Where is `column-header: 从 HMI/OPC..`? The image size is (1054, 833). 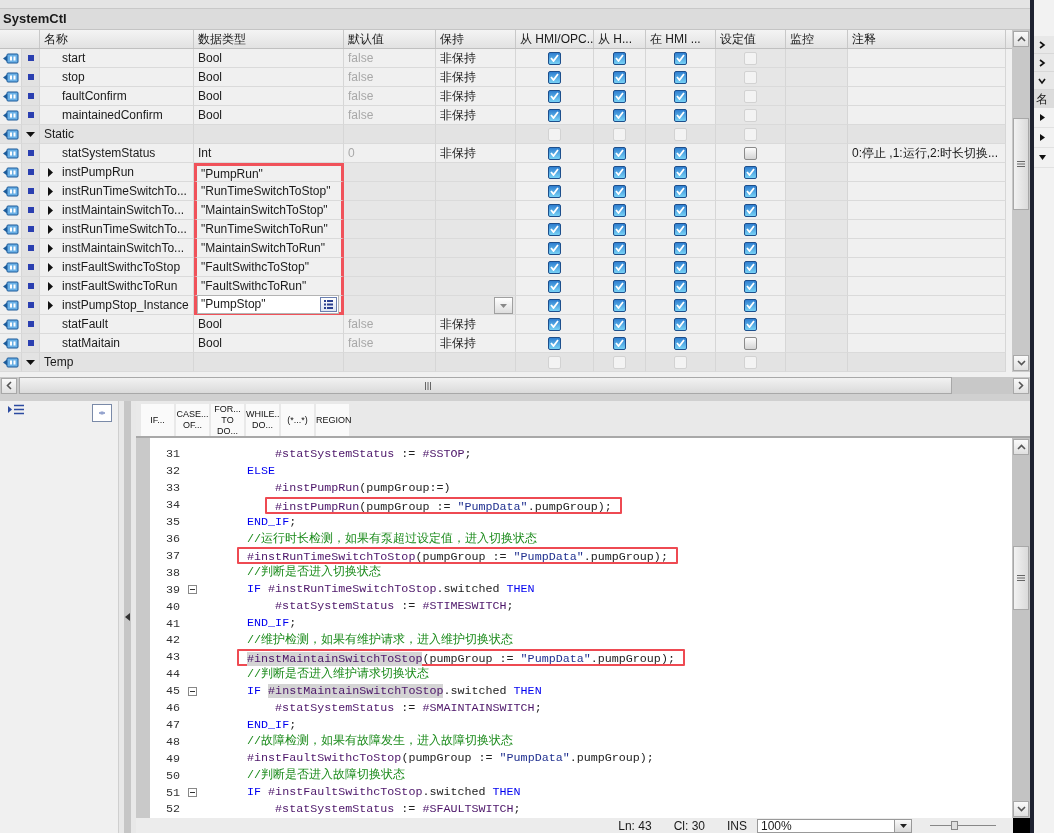 column-header: 从 HMI/OPC.. is located at coordinates (555, 39).